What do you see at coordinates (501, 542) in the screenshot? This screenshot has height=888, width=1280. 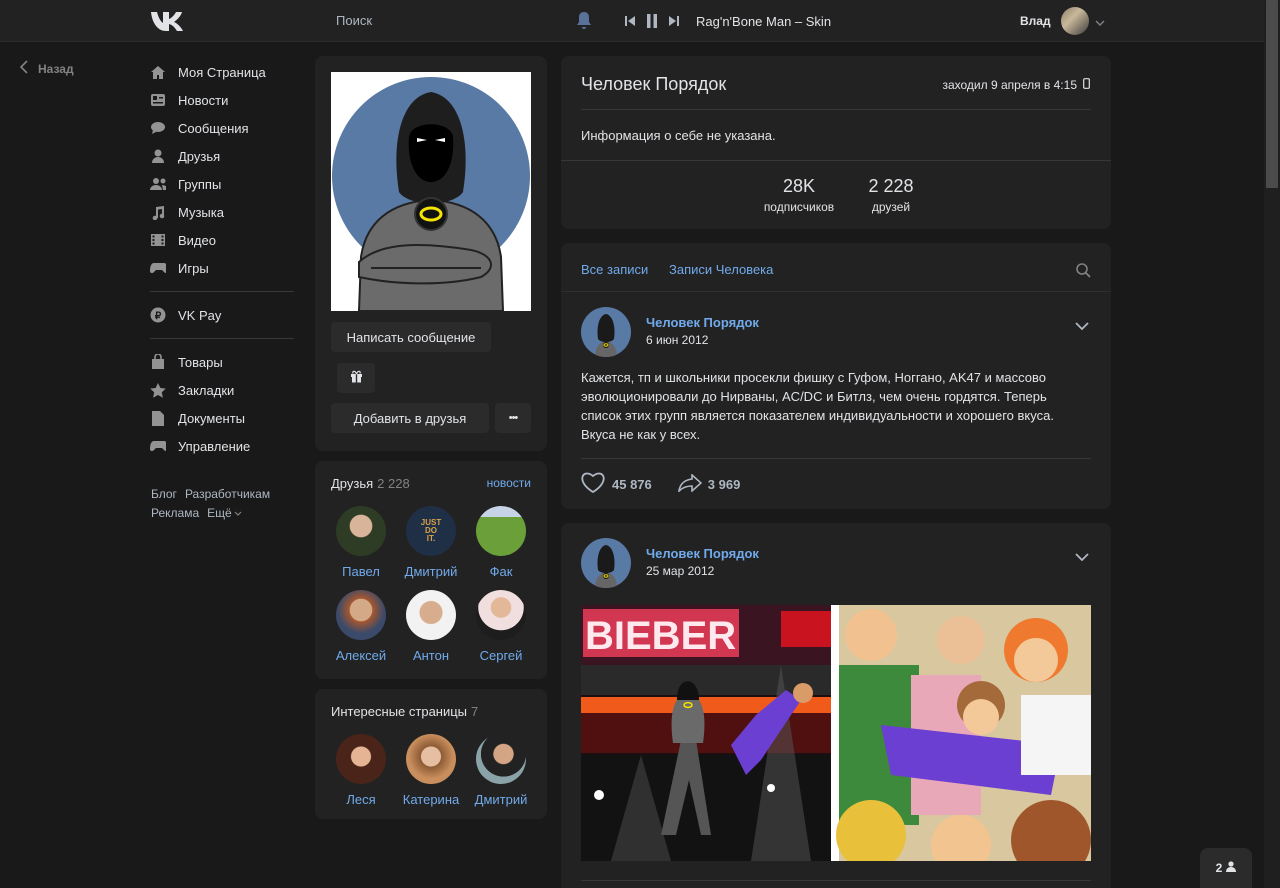 I see `friend-item: Фак` at bounding box center [501, 542].